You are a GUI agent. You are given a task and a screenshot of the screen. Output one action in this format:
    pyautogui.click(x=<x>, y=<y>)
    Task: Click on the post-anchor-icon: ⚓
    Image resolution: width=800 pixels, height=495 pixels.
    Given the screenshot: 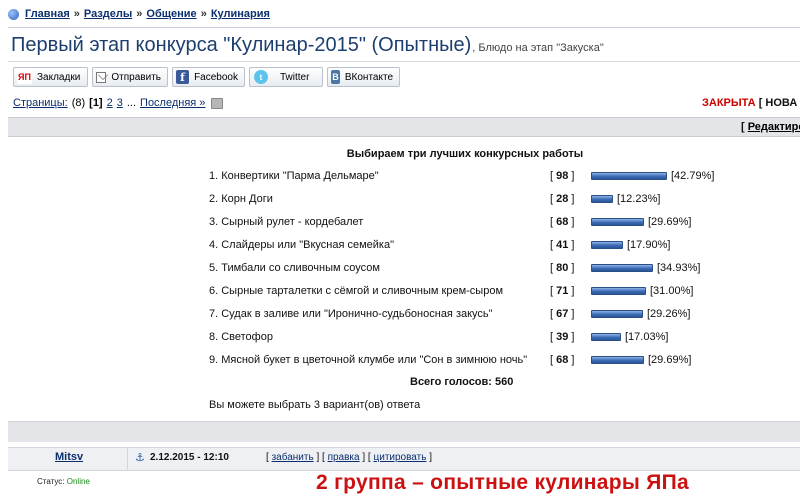 What is the action you would take?
    pyautogui.click(x=140, y=457)
    